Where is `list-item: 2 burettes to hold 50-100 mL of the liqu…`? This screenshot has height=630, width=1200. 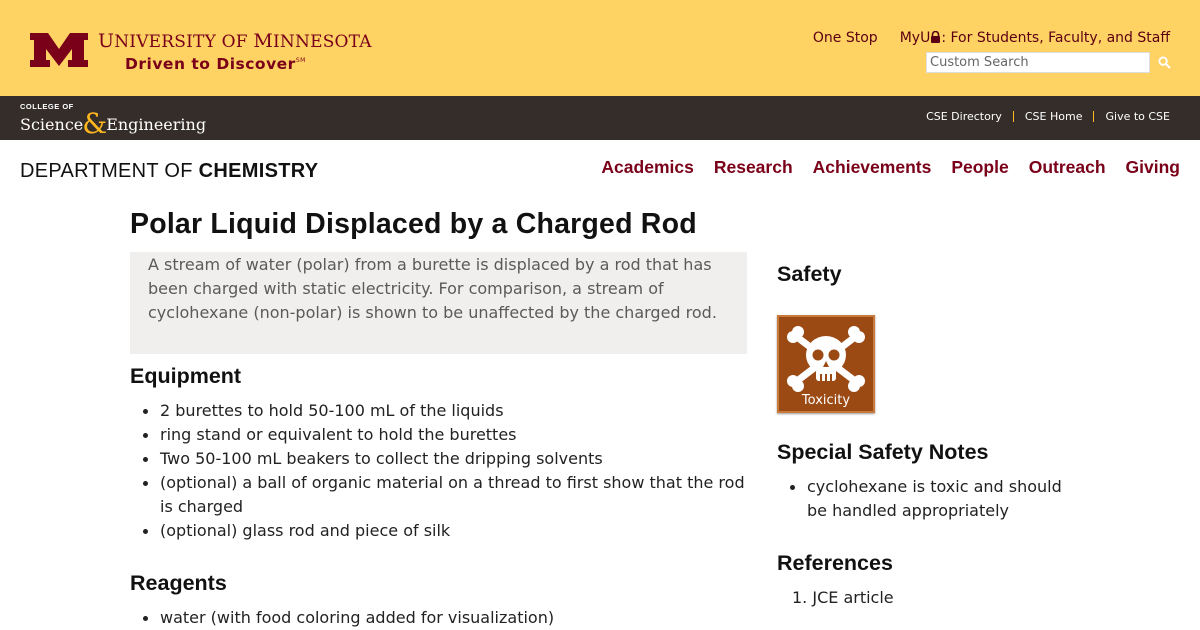 list-item: 2 burettes to hold 50-100 mL of the liqu… is located at coordinates (438, 411).